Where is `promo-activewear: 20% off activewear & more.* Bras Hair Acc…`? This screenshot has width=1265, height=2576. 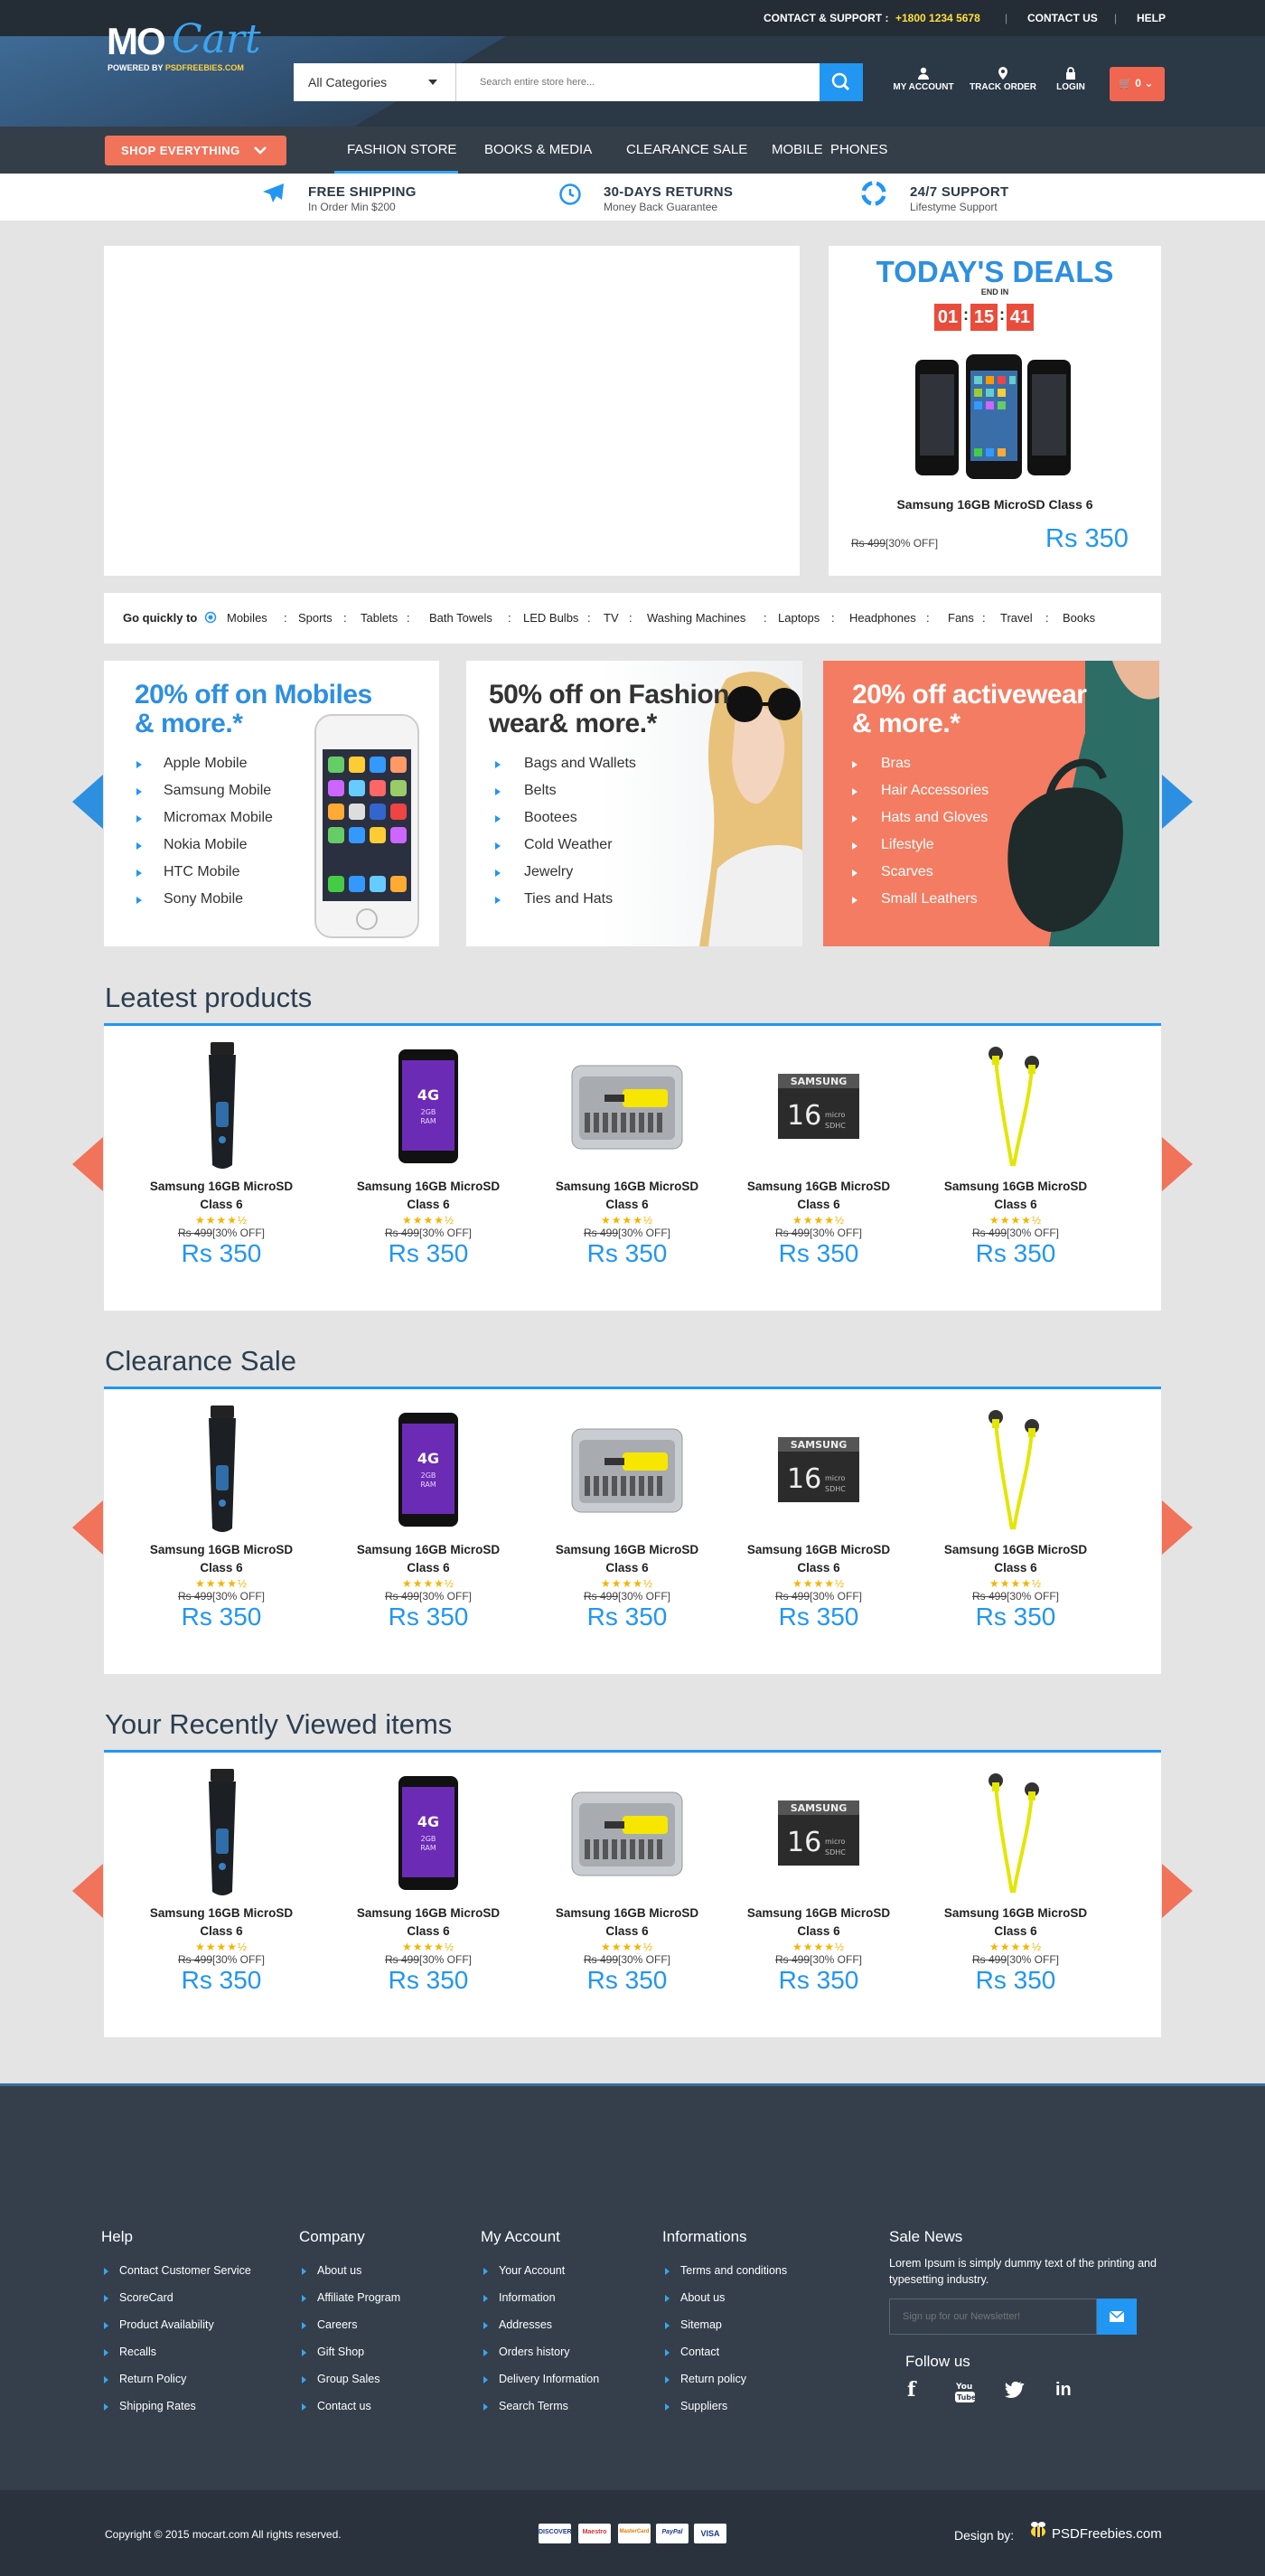 promo-activewear: 20% off activewear & more.* Bras Hair Acc… is located at coordinates (991, 803).